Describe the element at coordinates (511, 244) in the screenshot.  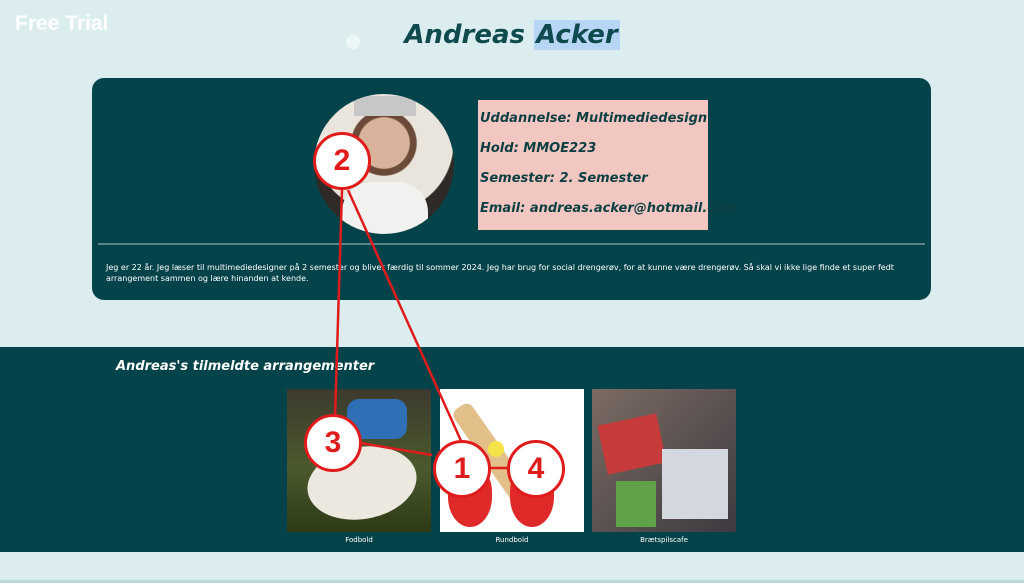
I see `profile-divider` at that location.